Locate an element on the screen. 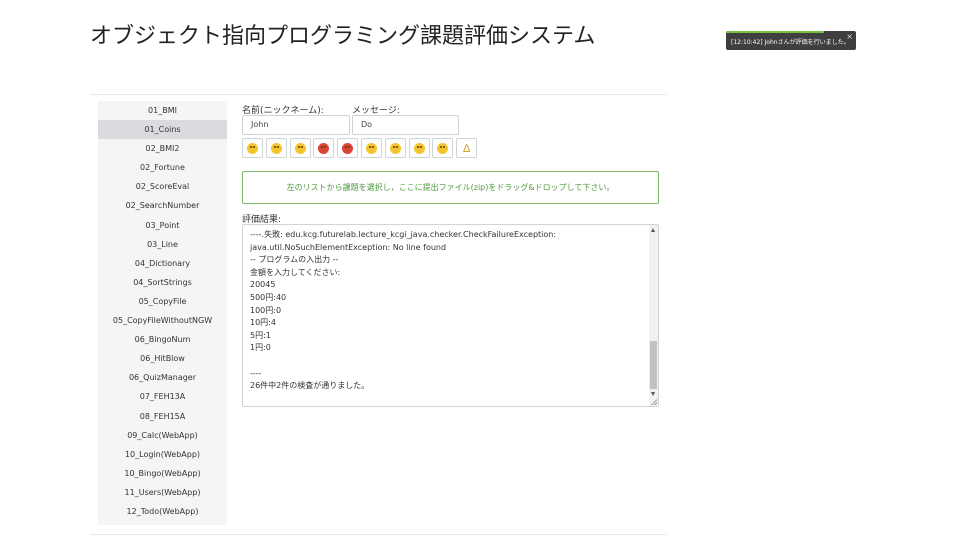  sidebar-item: 08_FEH15A is located at coordinates (162, 416).